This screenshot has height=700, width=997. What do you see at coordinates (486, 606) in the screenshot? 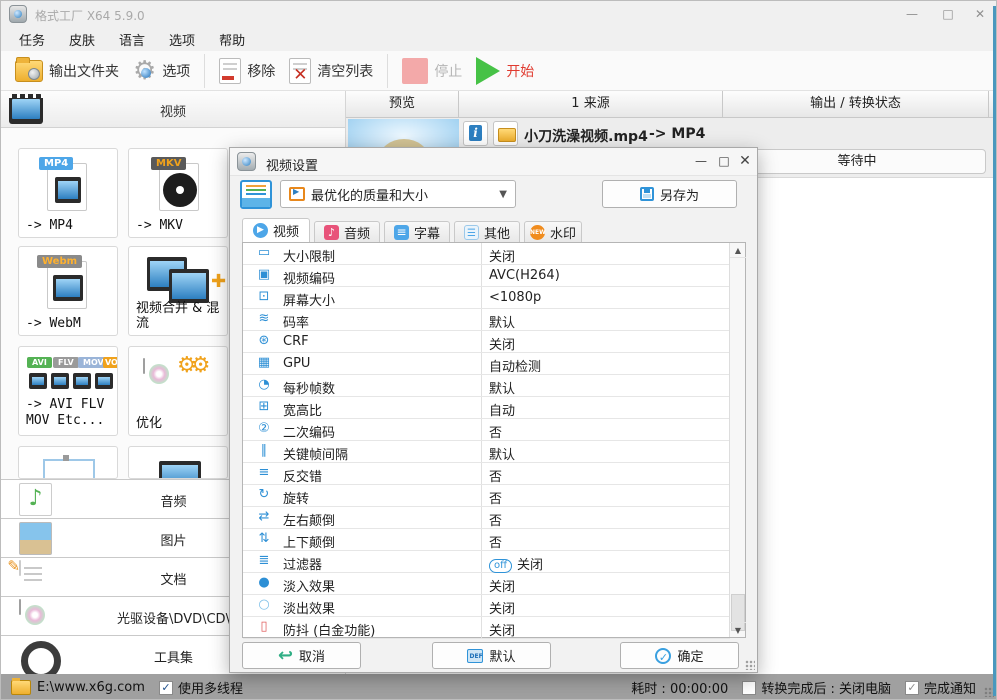
I see `setting-row-fade-out: ○ 淡出效果 关闭` at bounding box center [486, 606].